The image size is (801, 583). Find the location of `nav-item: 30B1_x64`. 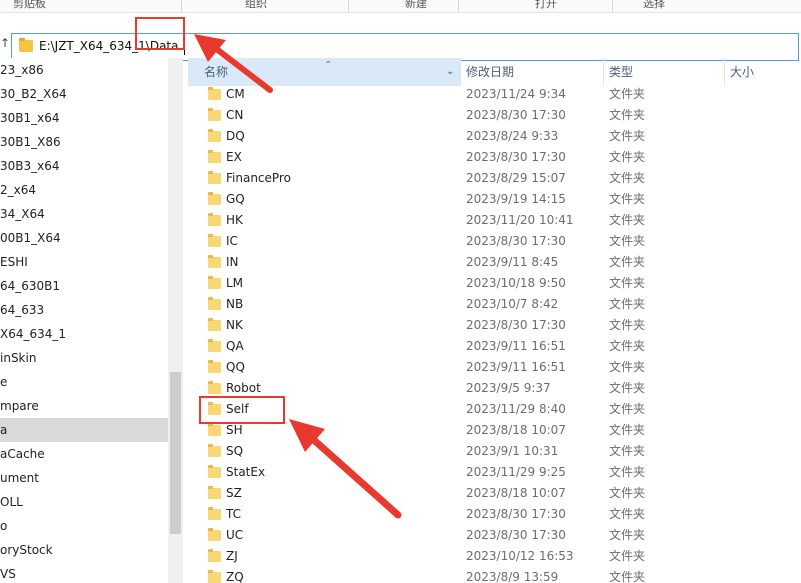

nav-item: 30B1_x64 is located at coordinates (84, 118).